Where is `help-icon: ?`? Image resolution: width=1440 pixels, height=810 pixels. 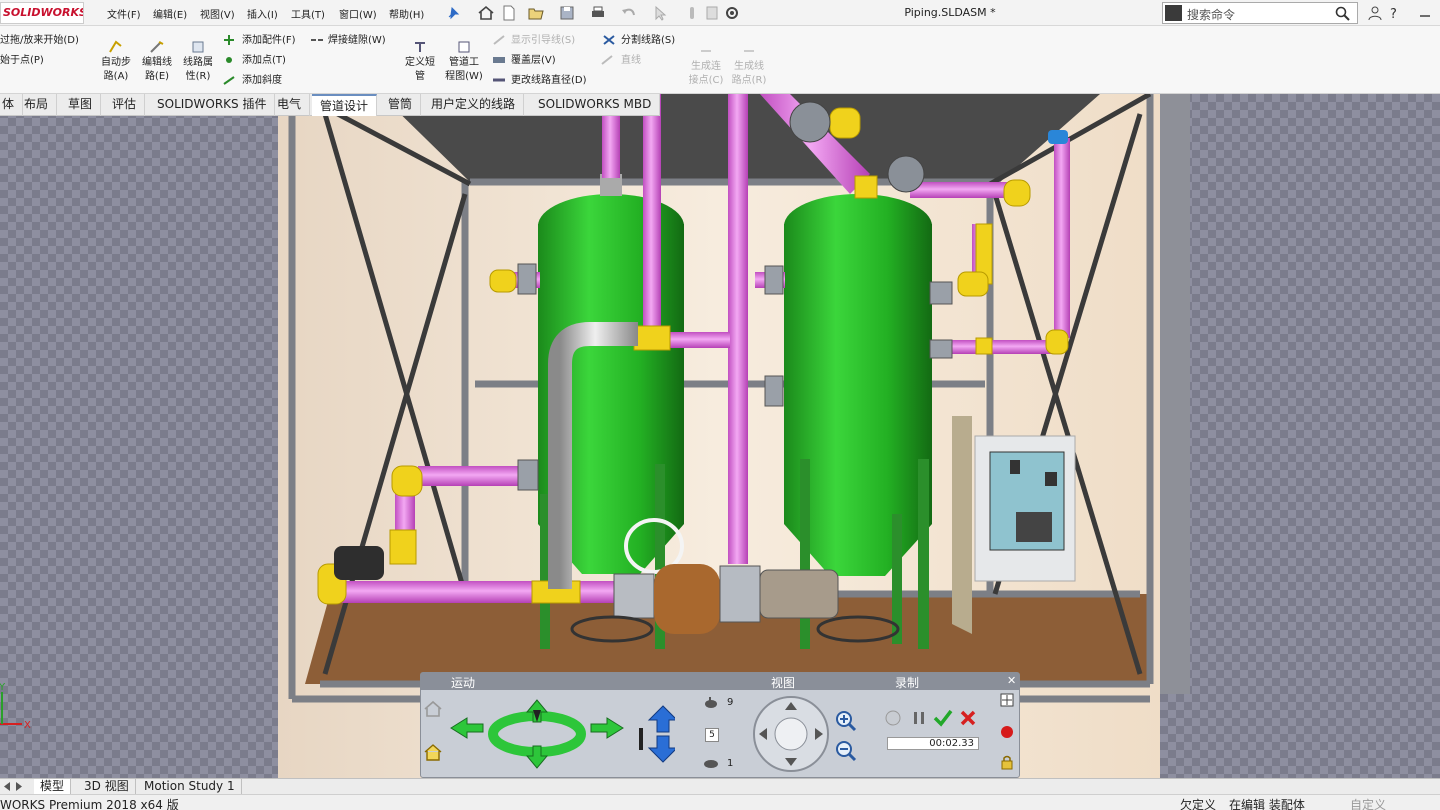
help-icon: ? is located at coordinates (1395, 13).